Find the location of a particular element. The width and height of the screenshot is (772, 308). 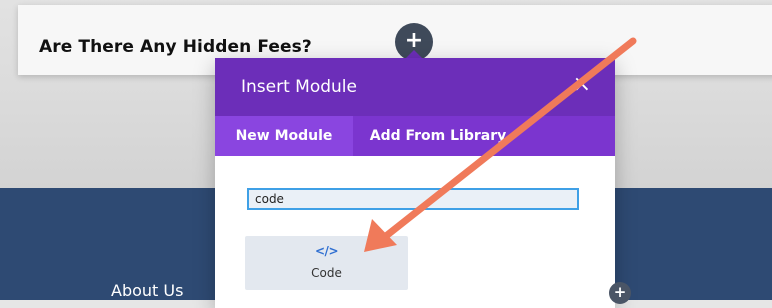

tab-new-module: New Module is located at coordinates (284, 136).